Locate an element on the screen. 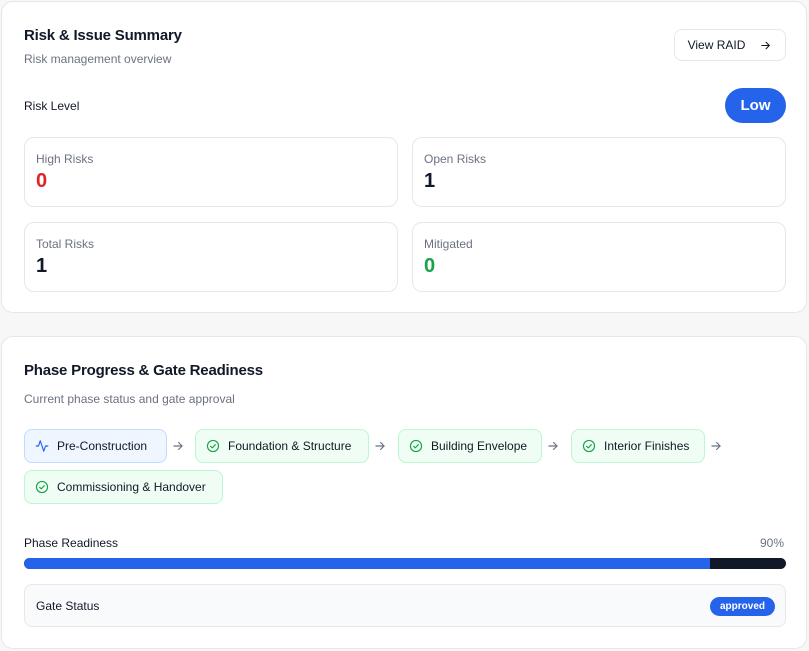 The height and width of the screenshot is (651, 809). phase-progress-title: Phase Progress & Gate Readiness is located at coordinates (143, 370).